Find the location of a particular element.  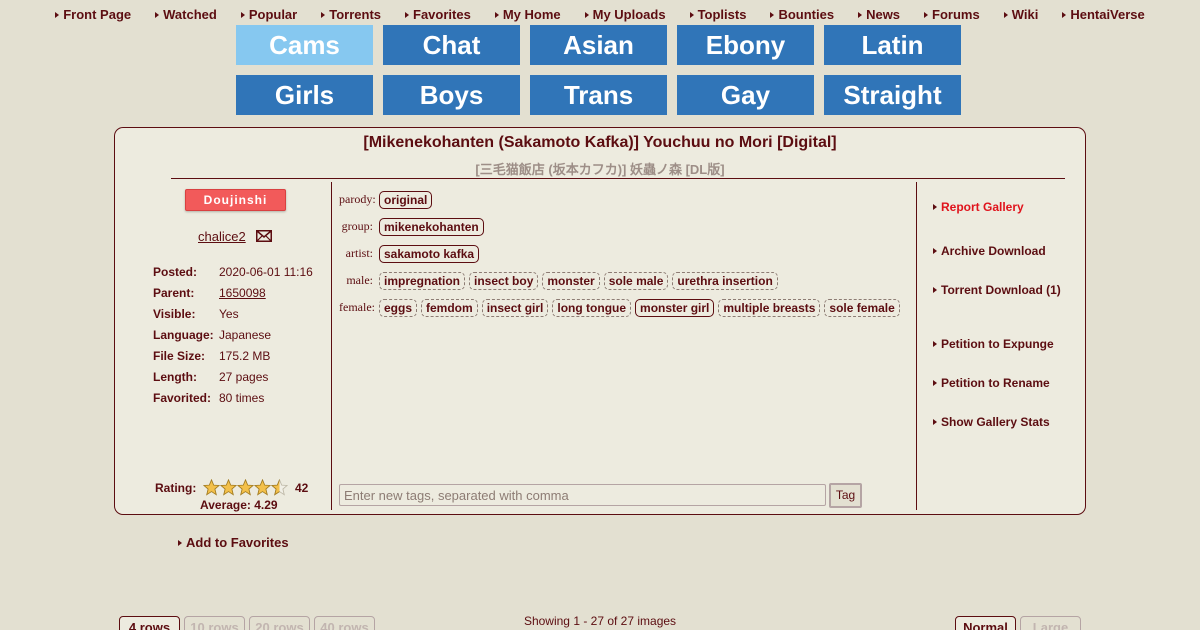

size-normal-button: Normal is located at coordinates (985, 623).